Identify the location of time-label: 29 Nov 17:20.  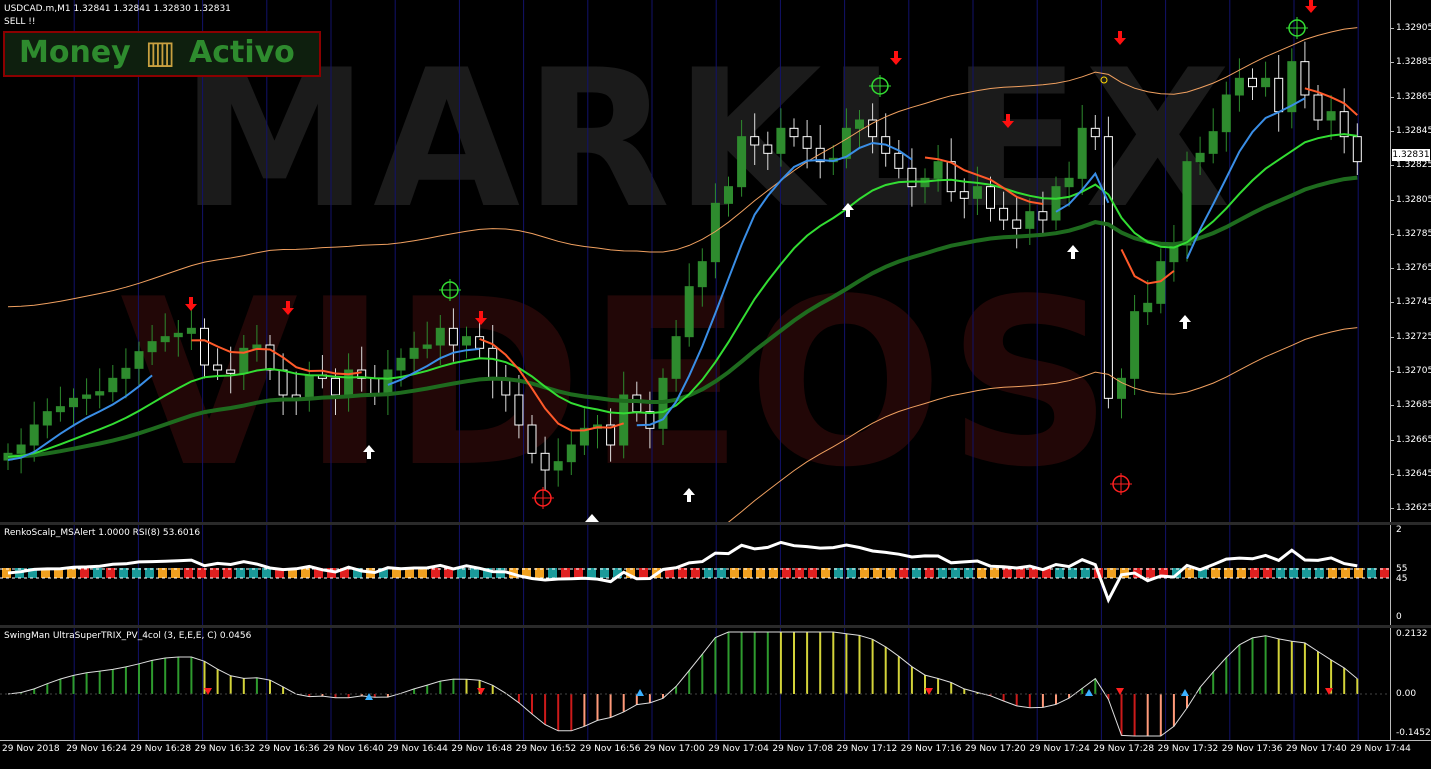
(995, 749).